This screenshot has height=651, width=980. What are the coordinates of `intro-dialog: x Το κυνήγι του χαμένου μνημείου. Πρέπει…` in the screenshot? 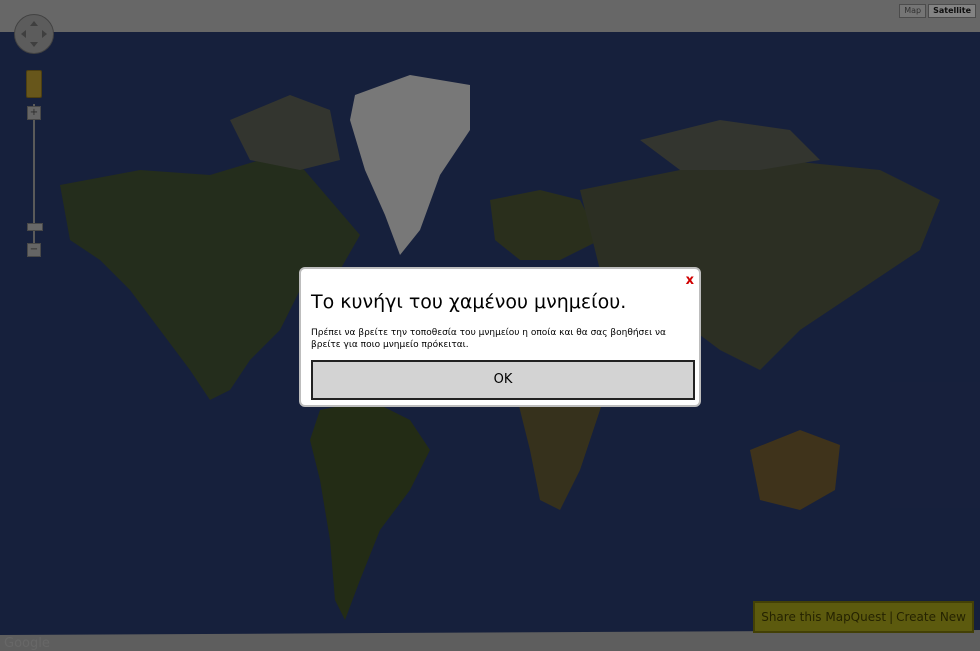 It's located at (500, 337).